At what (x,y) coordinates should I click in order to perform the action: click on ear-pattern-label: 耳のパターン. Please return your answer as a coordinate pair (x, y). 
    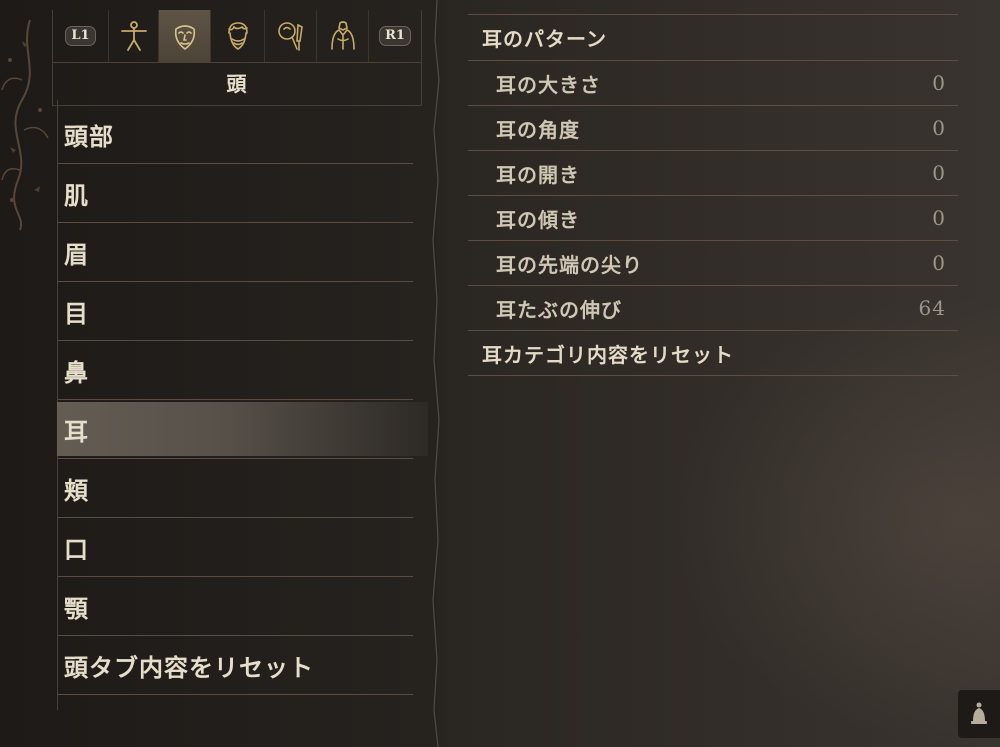
    Looking at the image, I should click on (544, 39).